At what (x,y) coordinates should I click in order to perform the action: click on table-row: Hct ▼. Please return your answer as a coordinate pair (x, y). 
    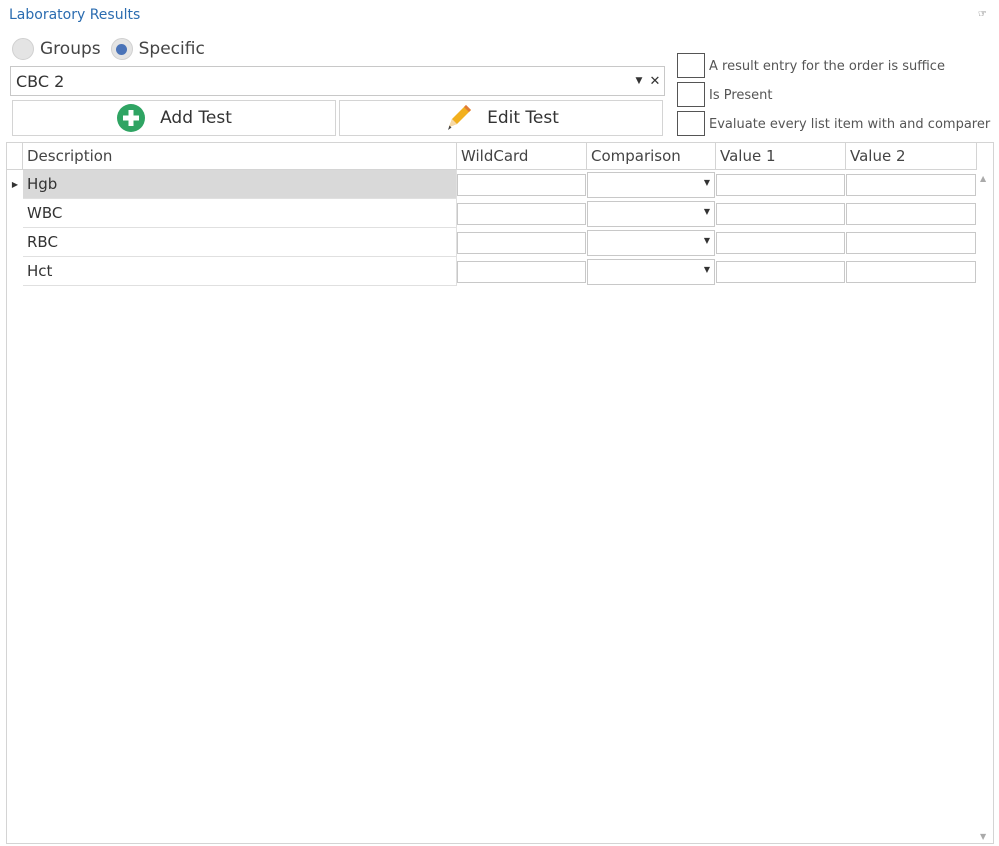
    Looking at the image, I should click on (492, 271).